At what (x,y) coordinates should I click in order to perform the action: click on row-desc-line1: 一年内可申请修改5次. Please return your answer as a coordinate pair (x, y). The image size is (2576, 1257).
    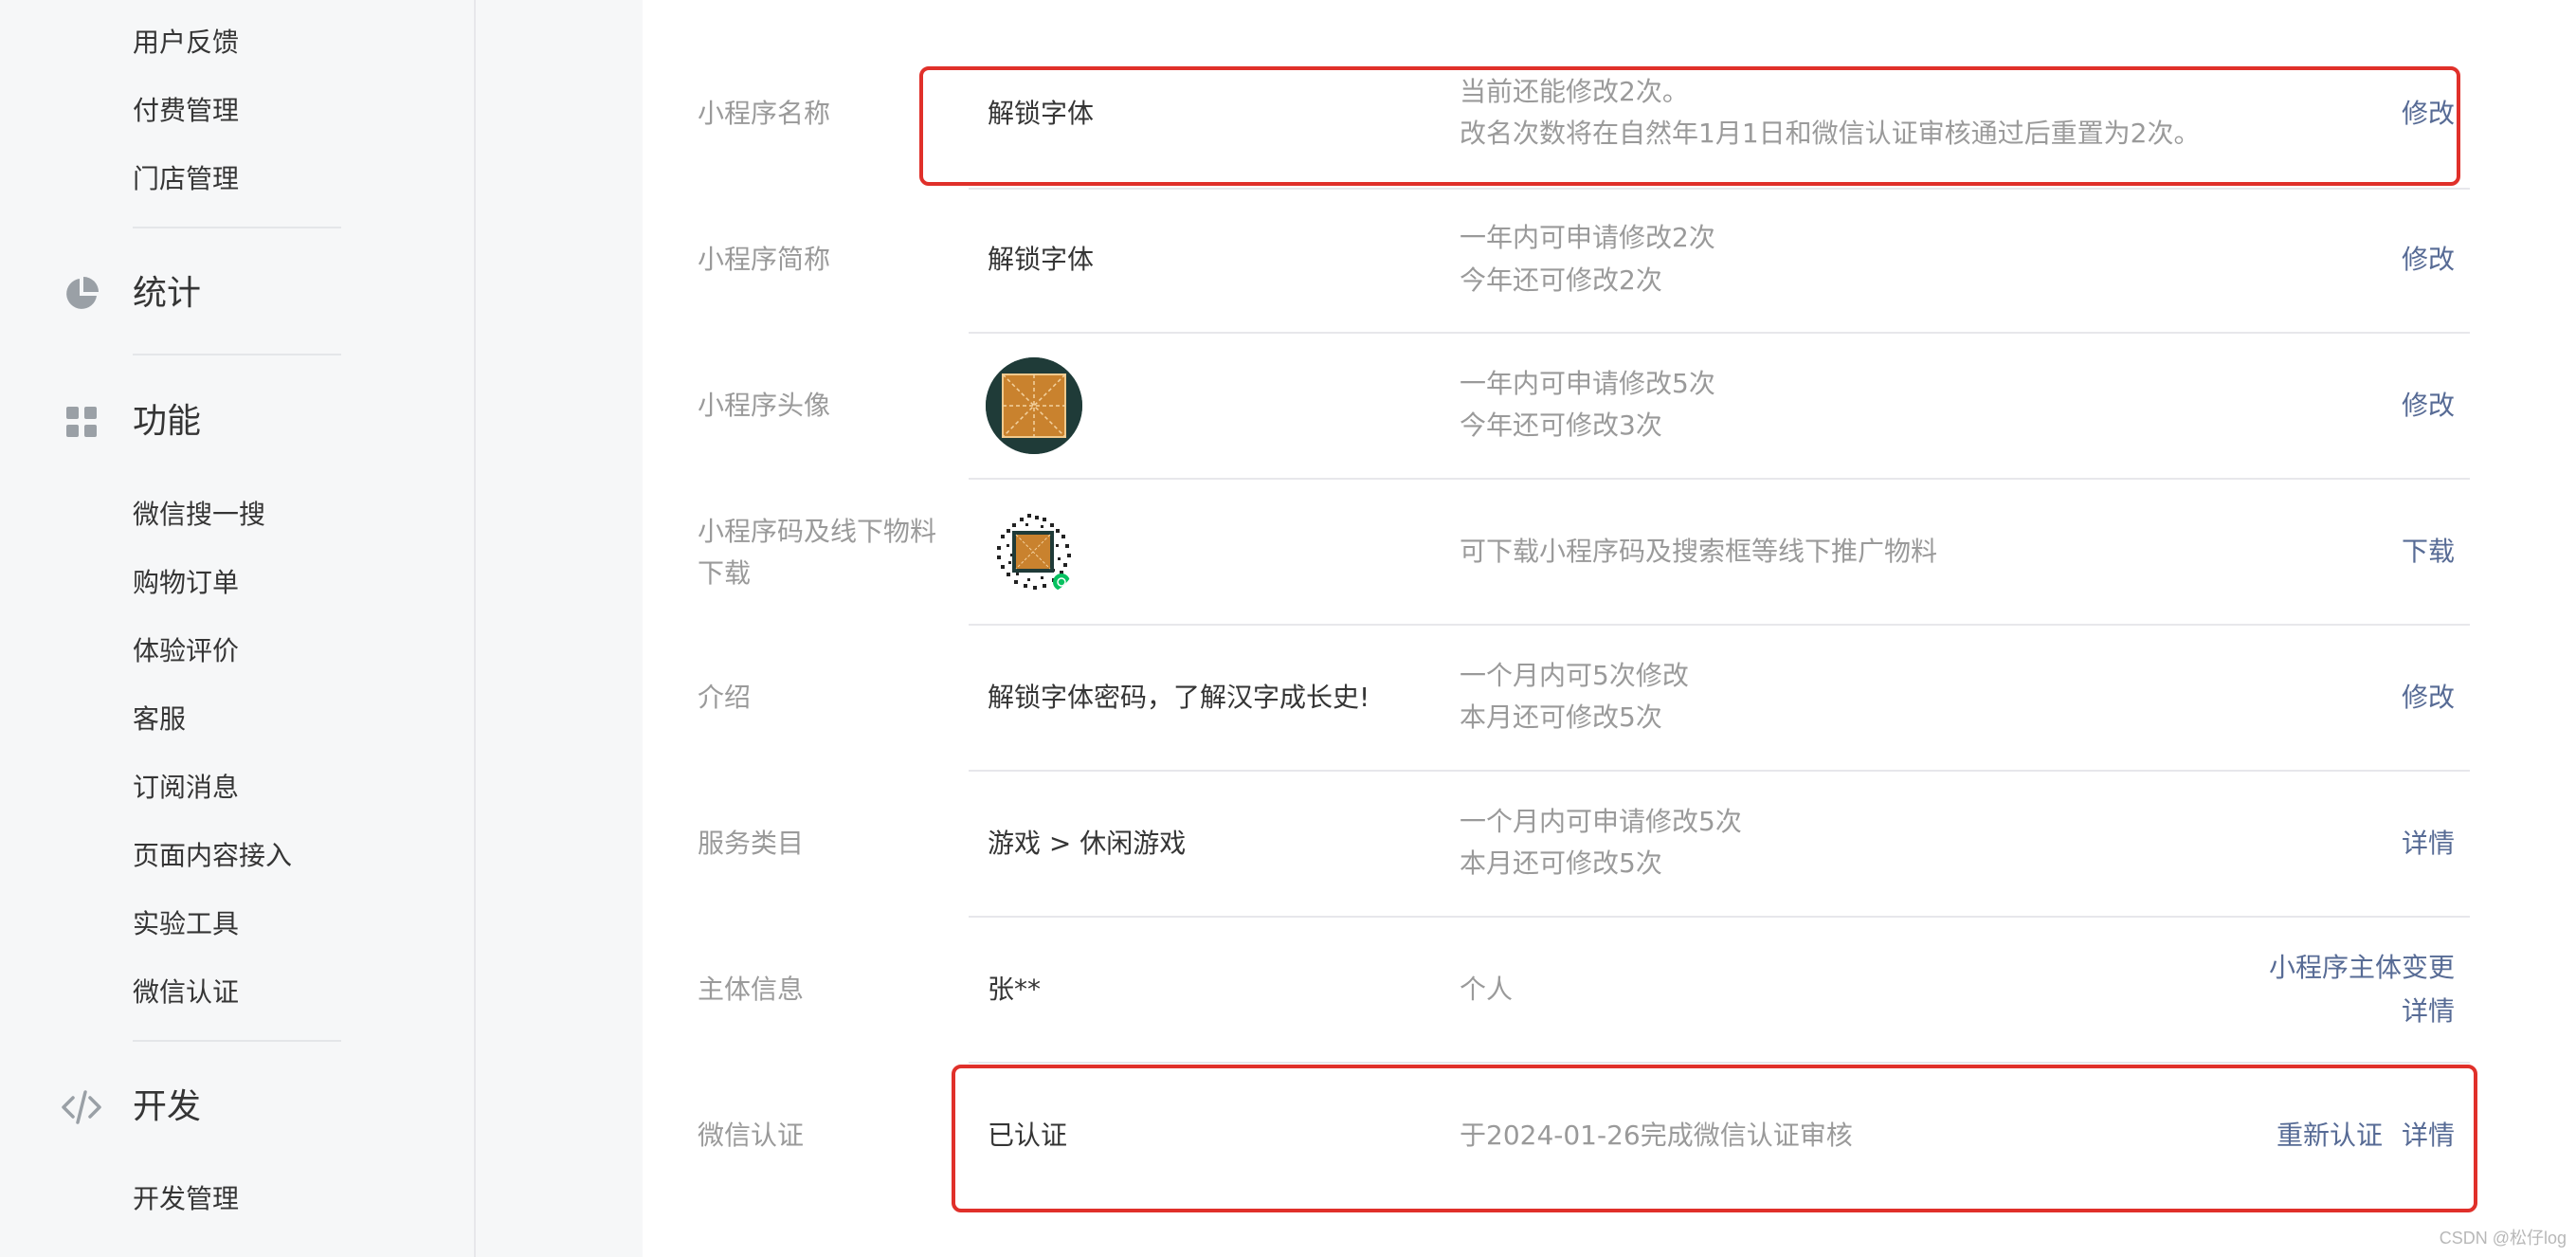
    Looking at the image, I should click on (1587, 383).